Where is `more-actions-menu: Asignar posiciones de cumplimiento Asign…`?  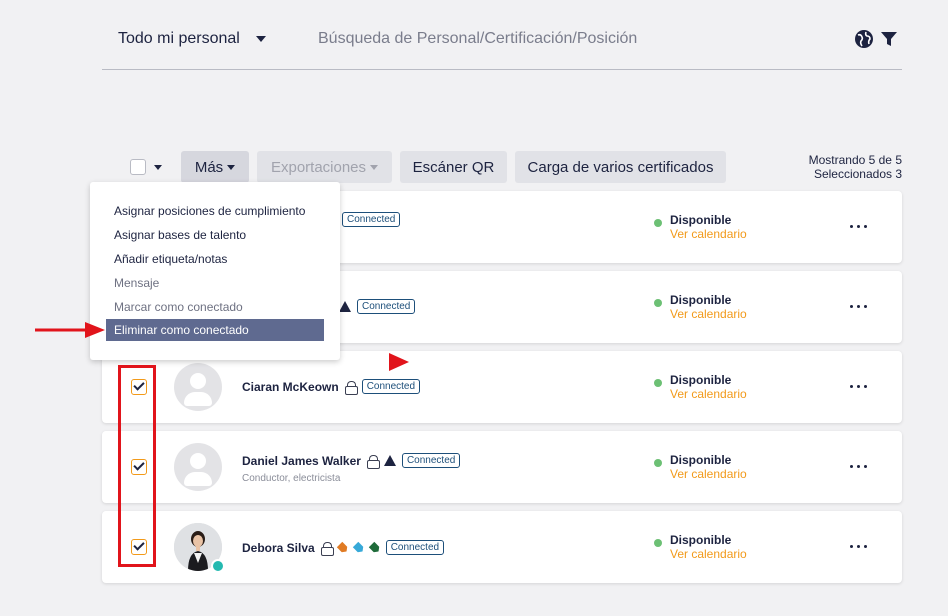 more-actions-menu: Asignar posiciones de cumplimiento Asign… is located at coordinates (215, 271).